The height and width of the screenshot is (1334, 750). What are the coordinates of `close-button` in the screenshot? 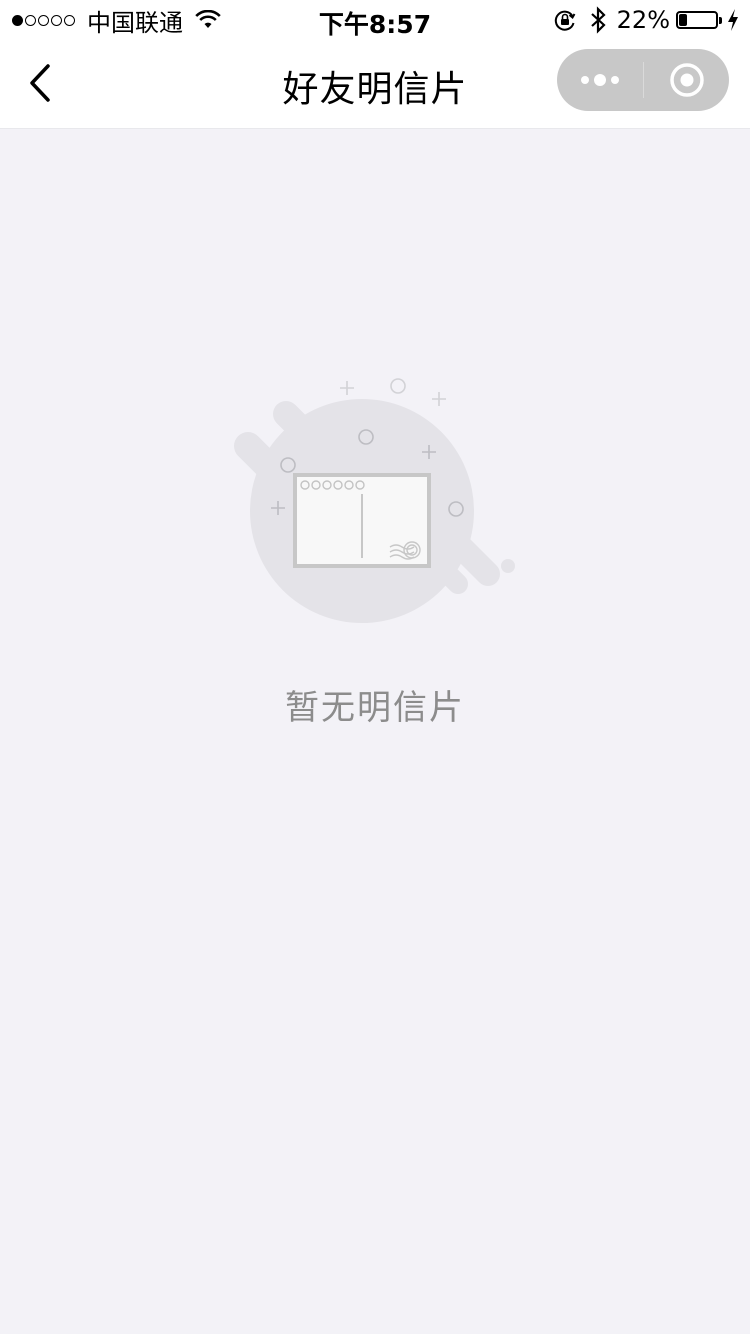 It's located at (686, 80).